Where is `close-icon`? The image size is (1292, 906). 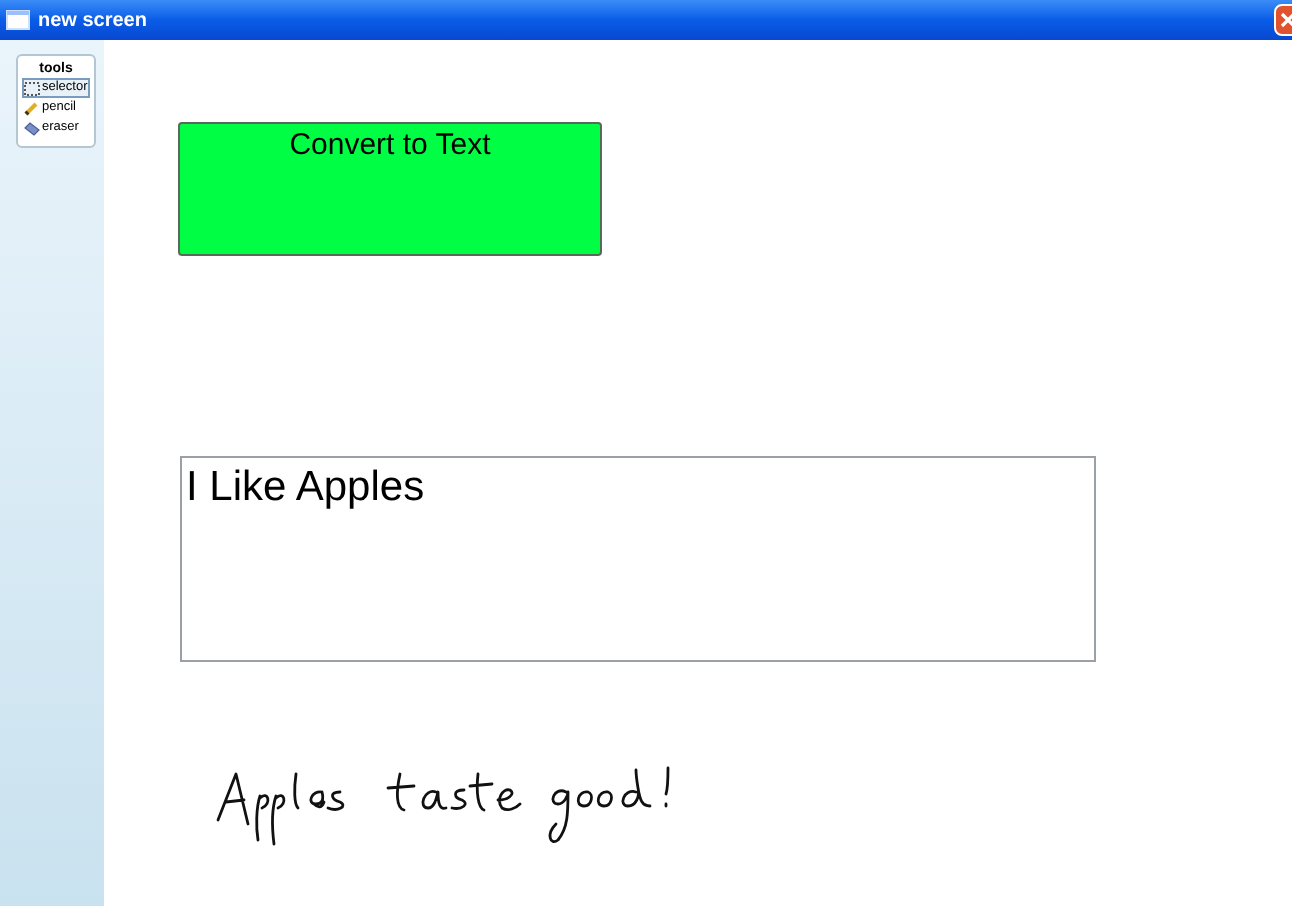
close-icon is located at coordinates (1286, 20).